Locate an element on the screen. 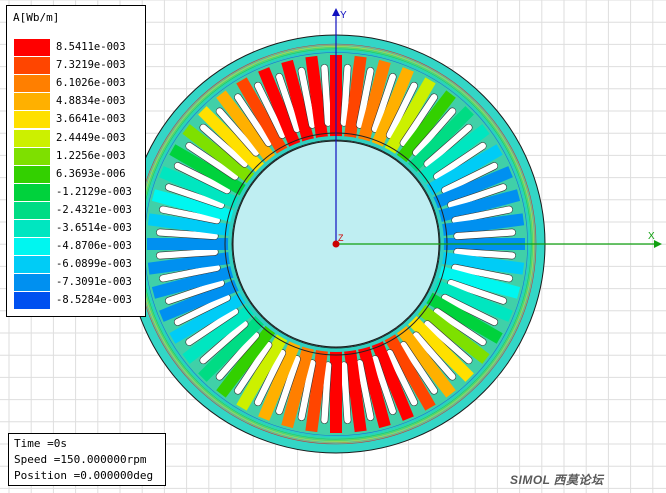 The height and width of the screenshot is (493, 666). speed-readout: Speed =150.000000rpm is located at coordinates (80, 459).